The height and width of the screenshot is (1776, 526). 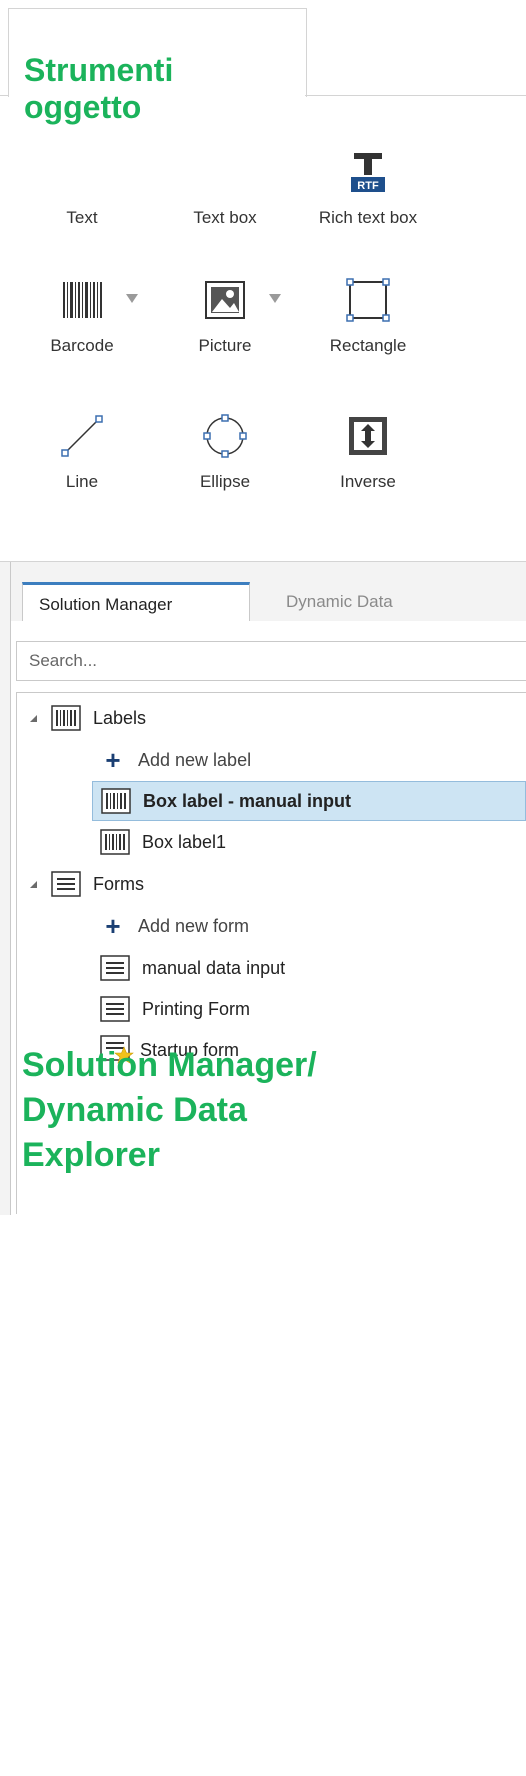 What do you see at coordinates (225, 345) in the screenshot?
I see `tool-label: Picture` at bounding box center [225, 345].